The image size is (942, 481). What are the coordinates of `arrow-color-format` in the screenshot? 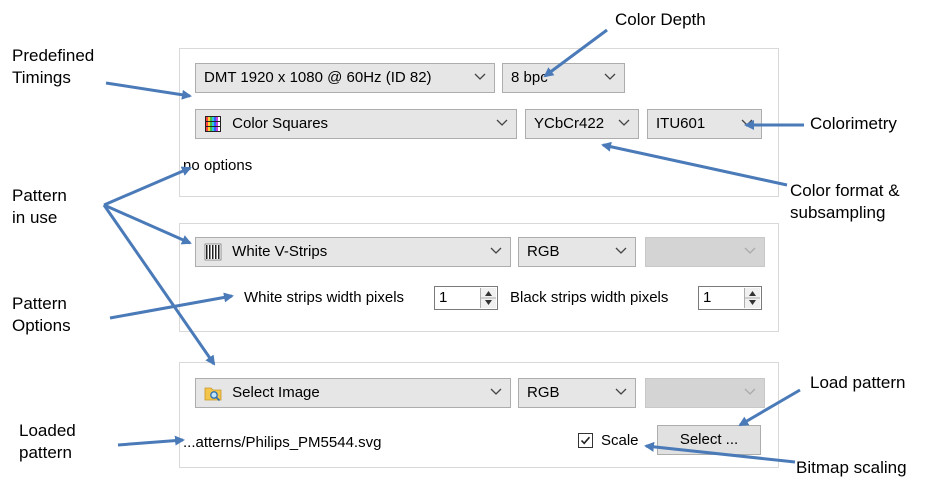 It's located at (694, 164).